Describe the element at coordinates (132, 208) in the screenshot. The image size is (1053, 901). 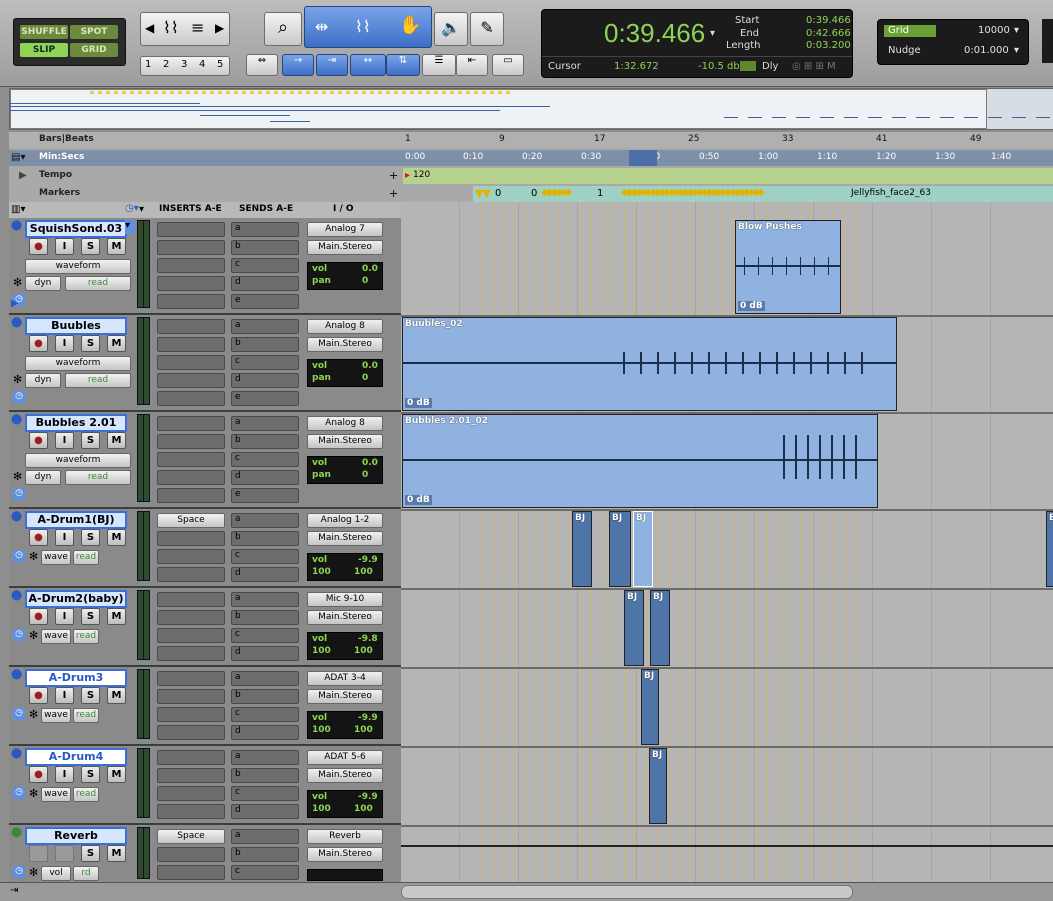
I see `timebase-clock-icon: ◷▾` at that location.